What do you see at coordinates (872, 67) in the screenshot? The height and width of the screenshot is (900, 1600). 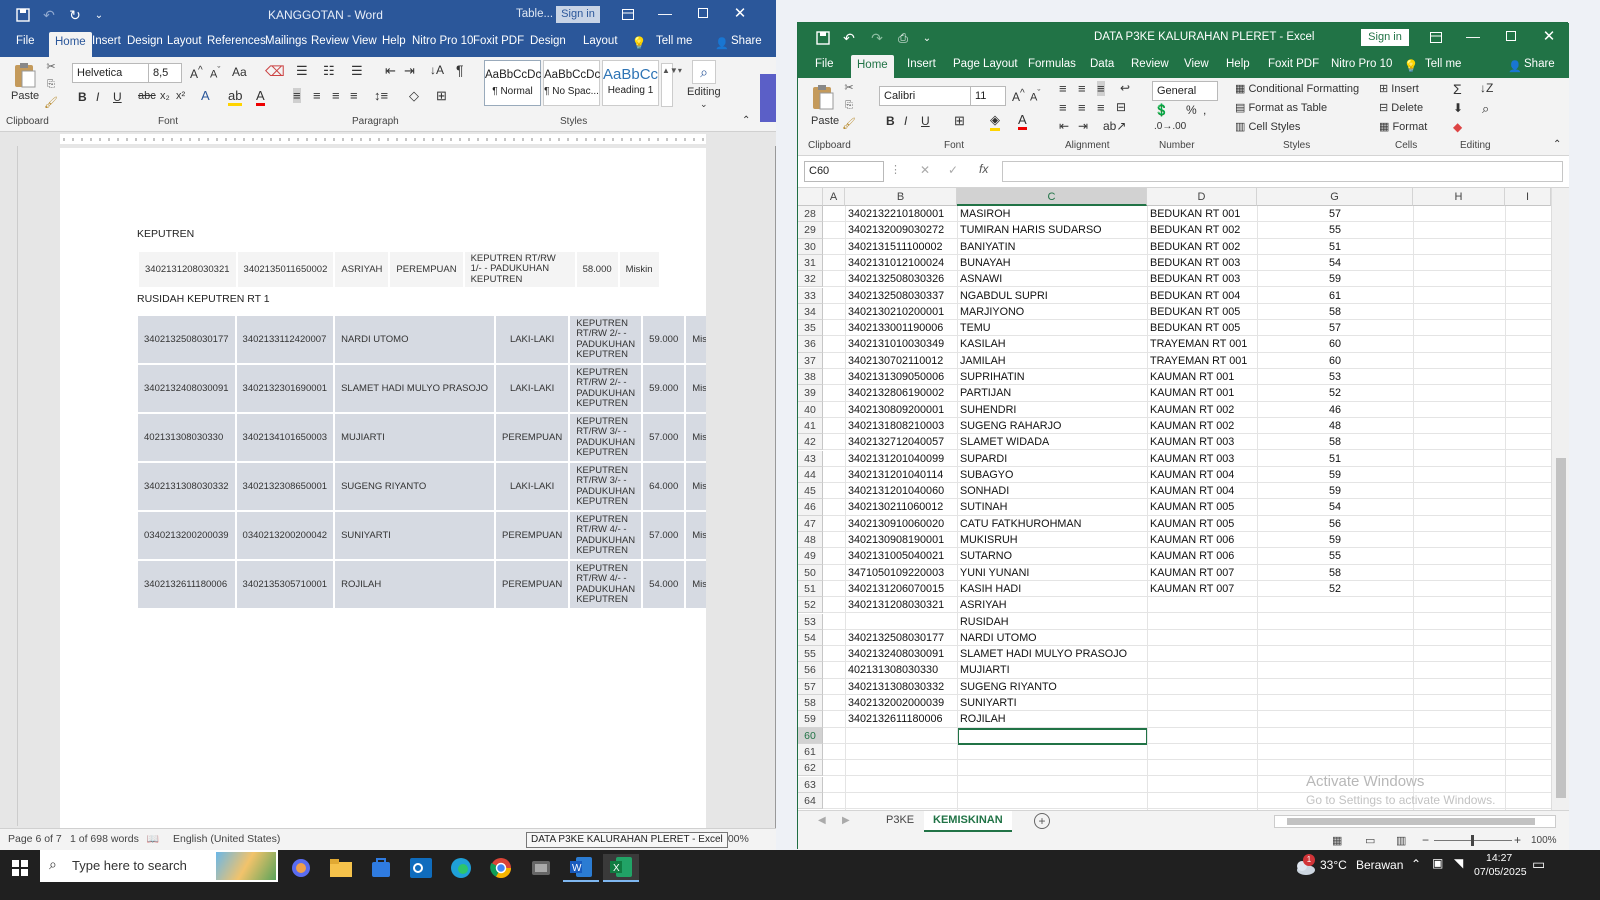 I see `xtab-home: Home` at bounding box center [872, 67].